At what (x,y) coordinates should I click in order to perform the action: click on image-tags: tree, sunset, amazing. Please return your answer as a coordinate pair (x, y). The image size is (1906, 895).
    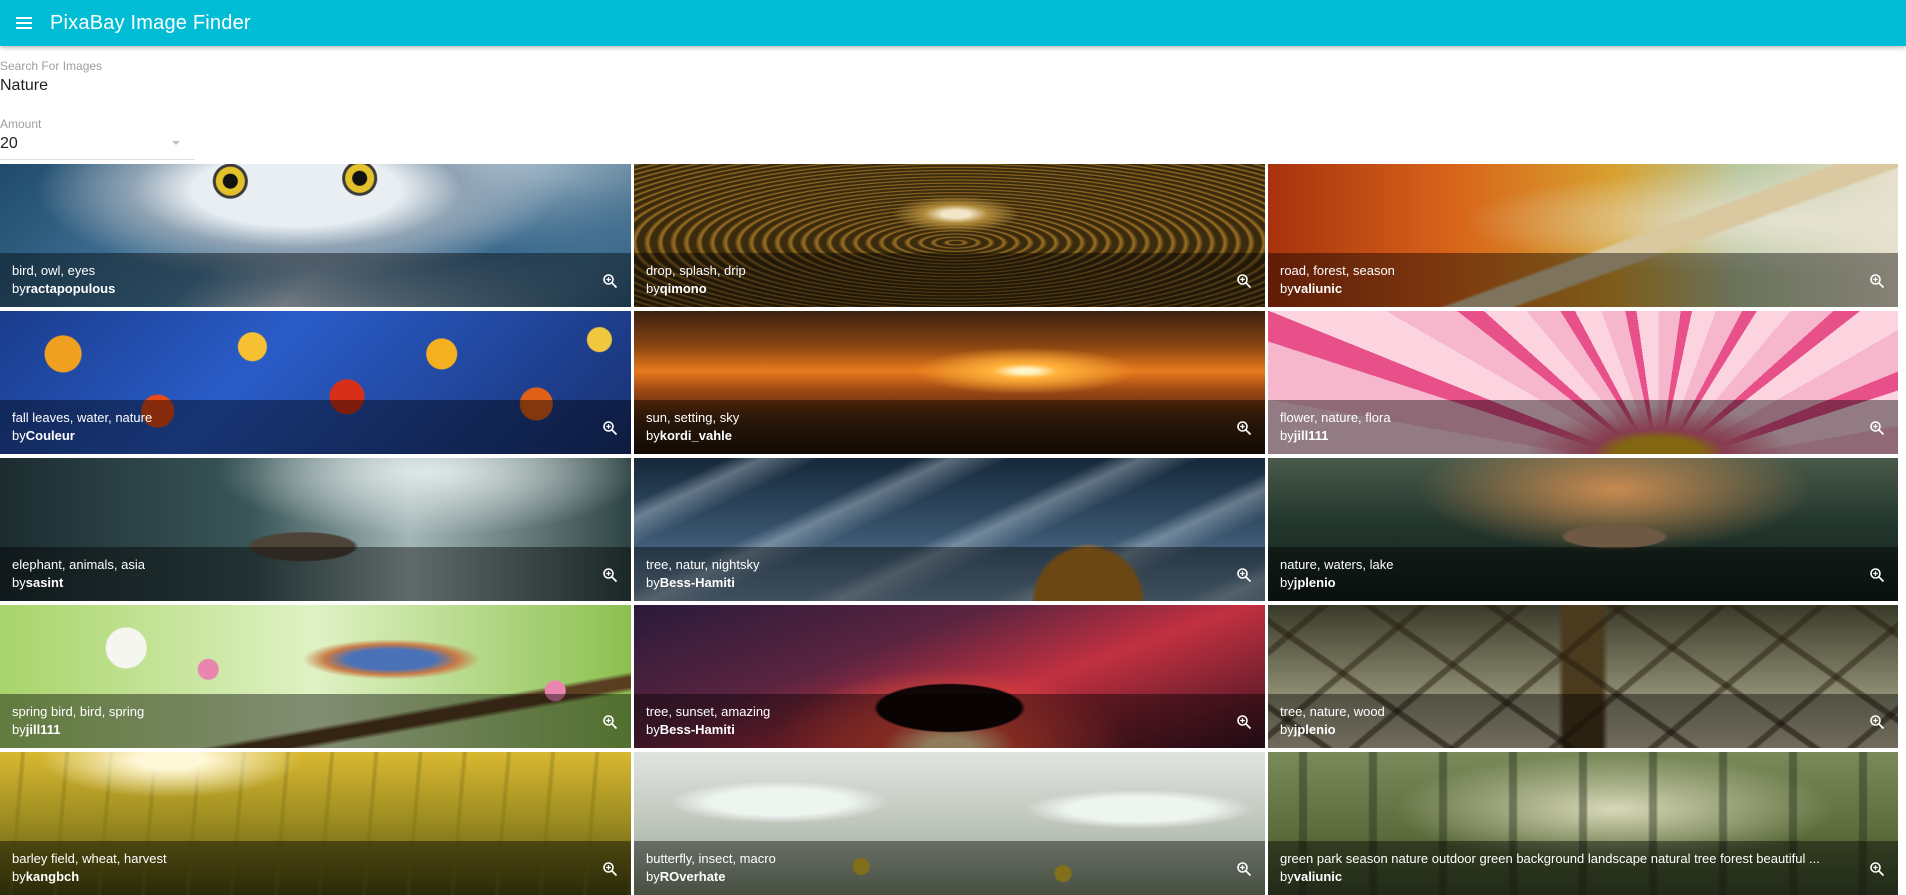
    Looking at the image, I should click on (708, 711).